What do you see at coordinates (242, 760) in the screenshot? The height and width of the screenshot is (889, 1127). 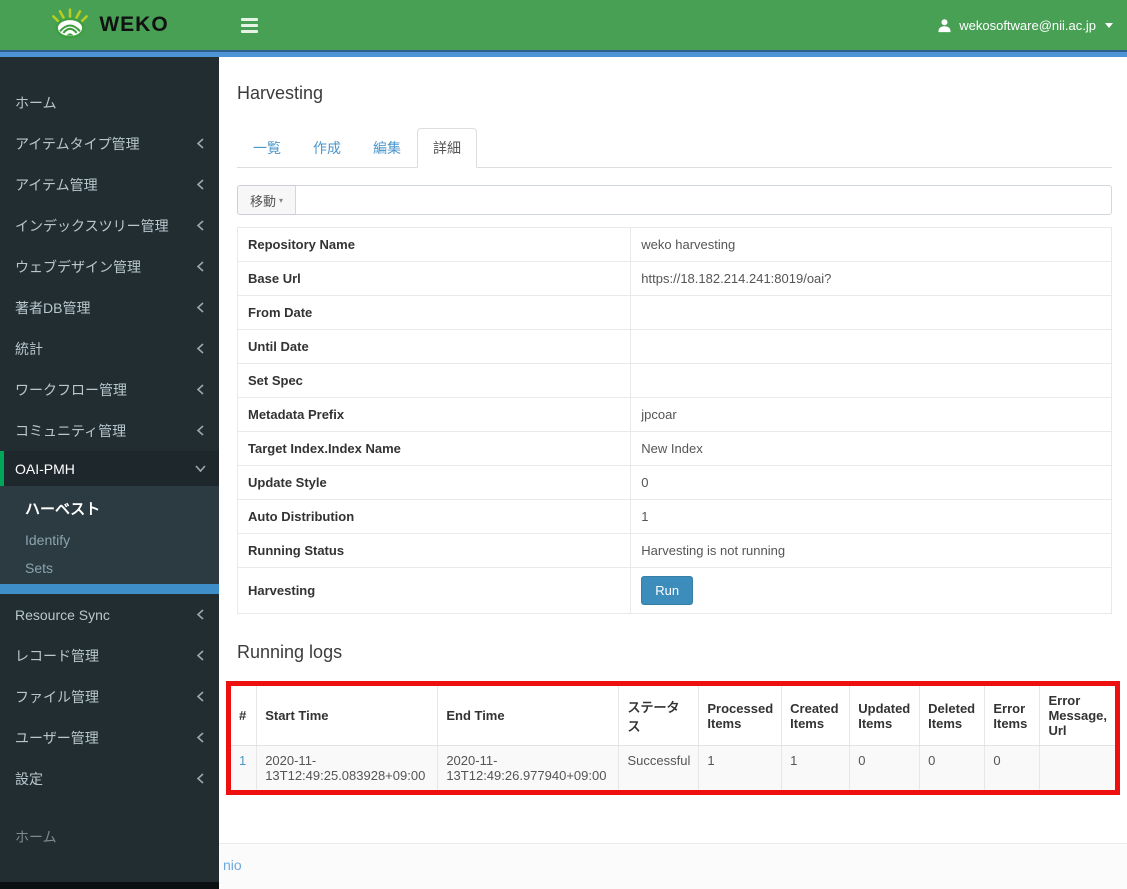 I see `log-id-link: 1` at bounding box center [242, 760].